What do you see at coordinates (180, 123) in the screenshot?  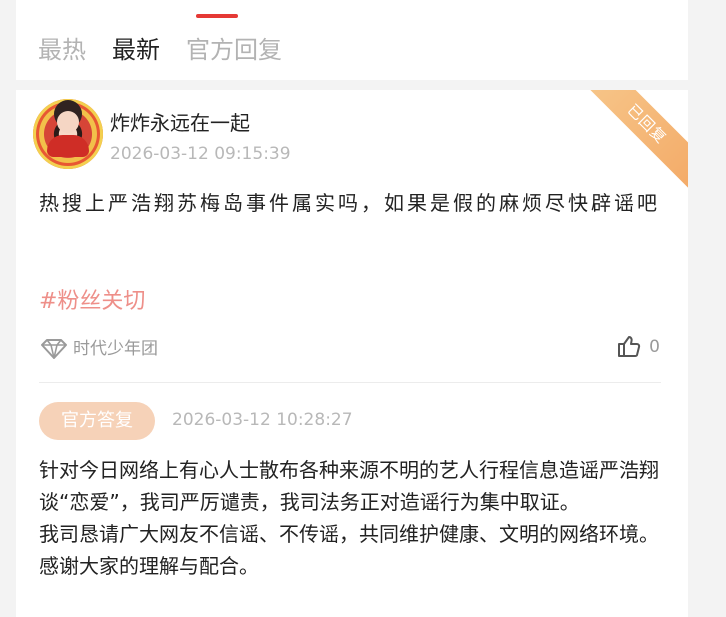 I see `username: 炸炸永远在一起` at bounding box center [180, 123].